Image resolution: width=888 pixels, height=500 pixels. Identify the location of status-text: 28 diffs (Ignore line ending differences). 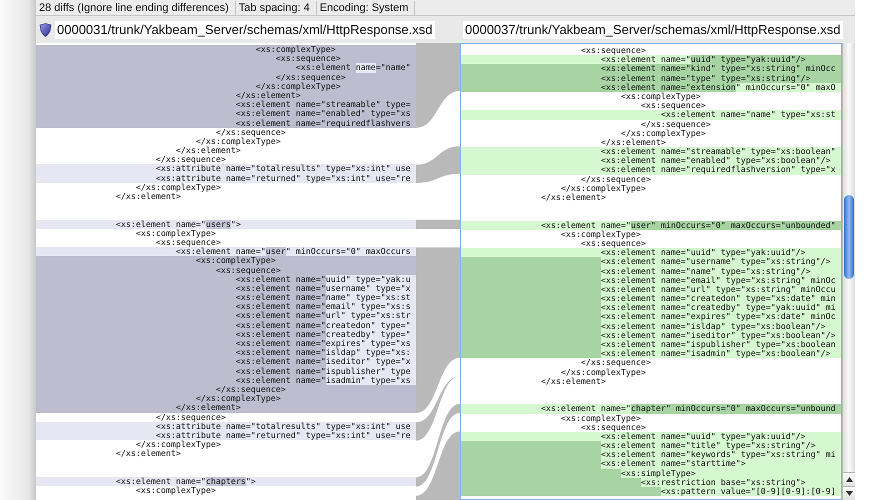
(136, 7).